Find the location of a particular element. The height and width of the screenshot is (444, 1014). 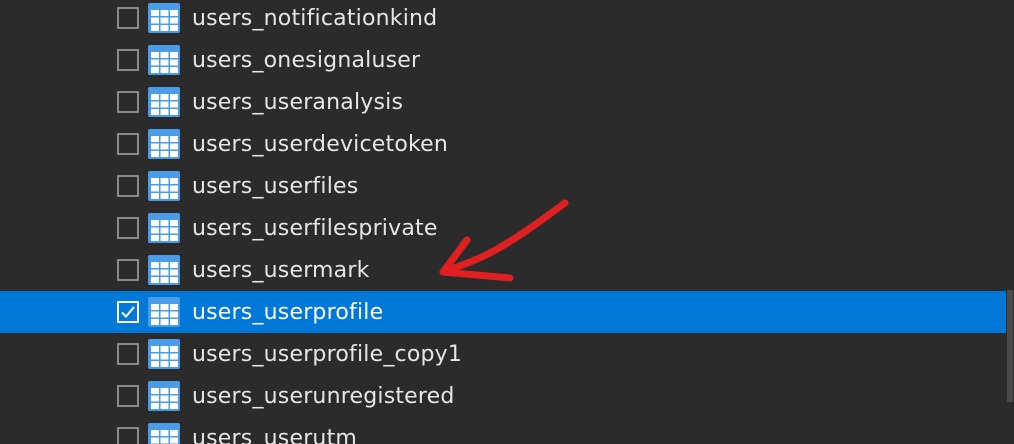

table-row: users_userdevicetoken is located at coordinates (503, 144).